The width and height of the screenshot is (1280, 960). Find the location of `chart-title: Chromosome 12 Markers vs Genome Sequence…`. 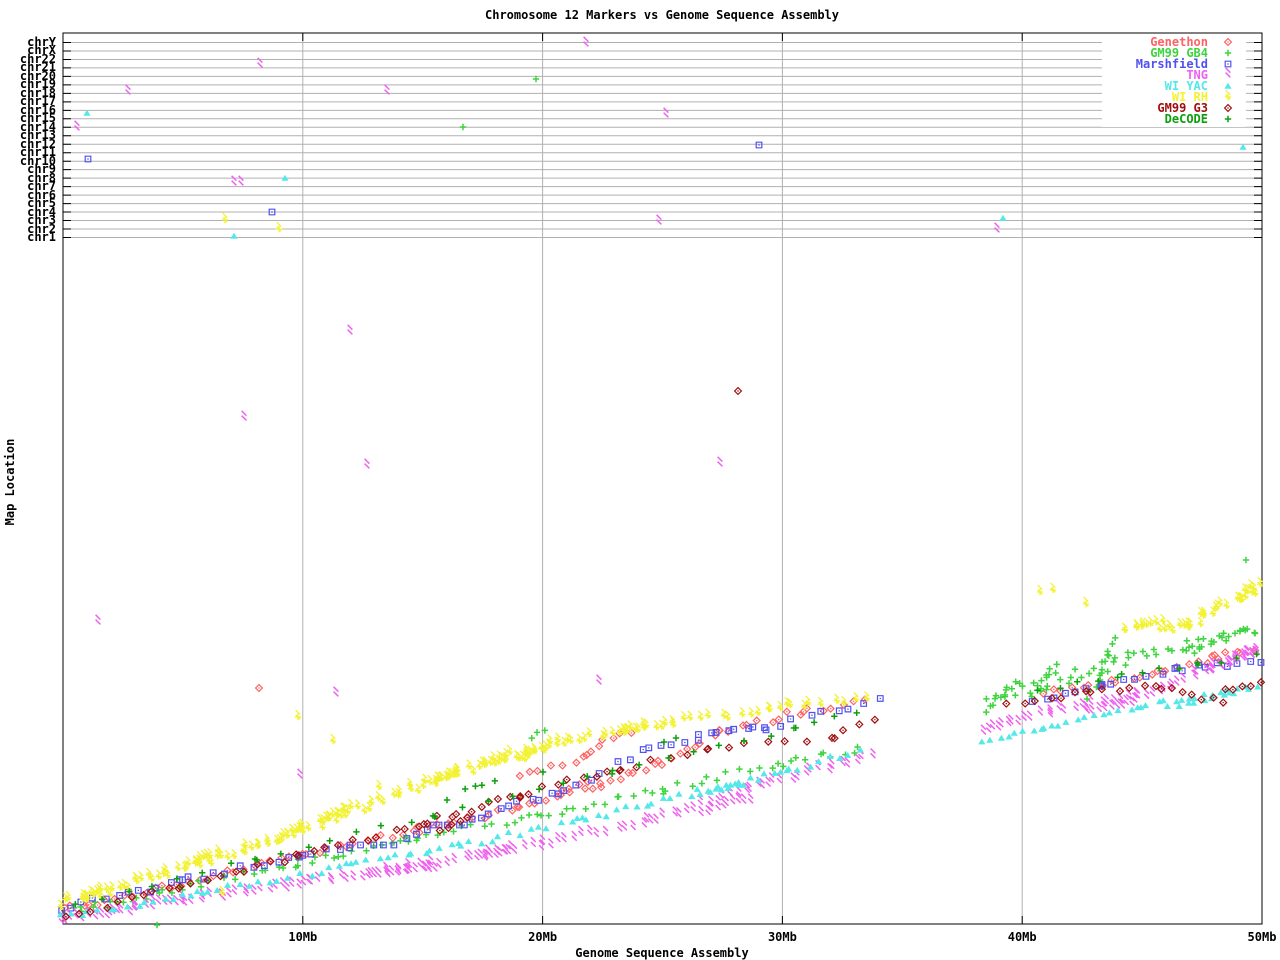

chart-title: Chromosome 12 Markers vs Genome Sequence… is located at coordinates (662, 15).